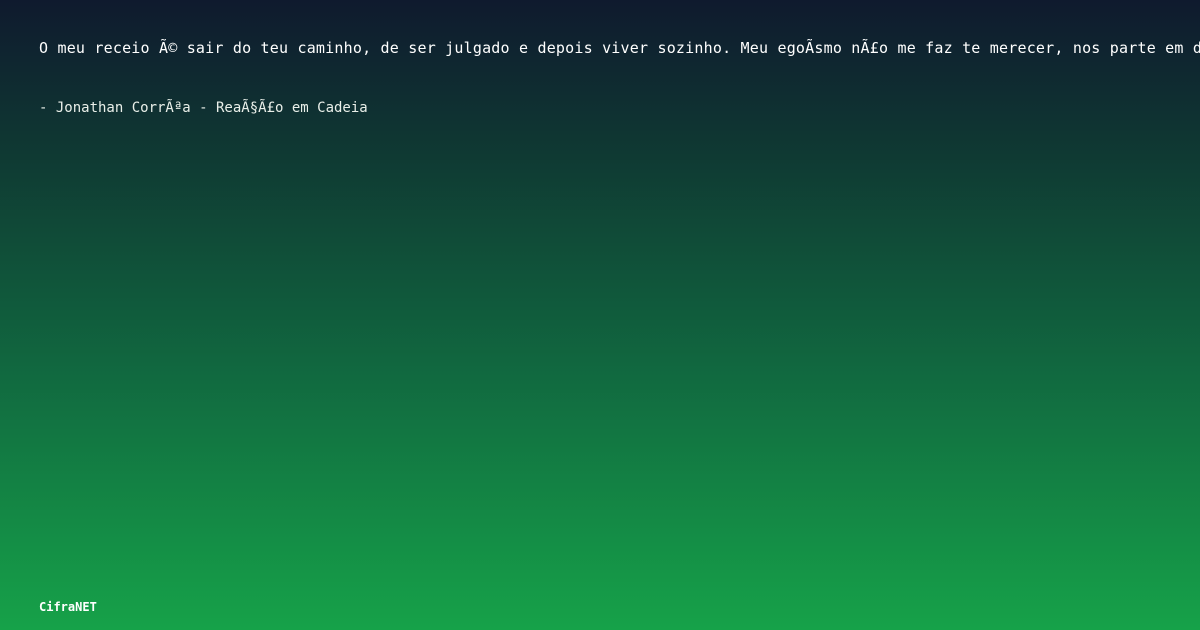 This screenshot has height=630, width=1200. What do you see at coordinates (203, 108) in the screenshot?
I see `song-attribution: - Jonathan CorrÃªa - ReaÃ§Ã£o em Cadeia` at bounding box center [203, 108].